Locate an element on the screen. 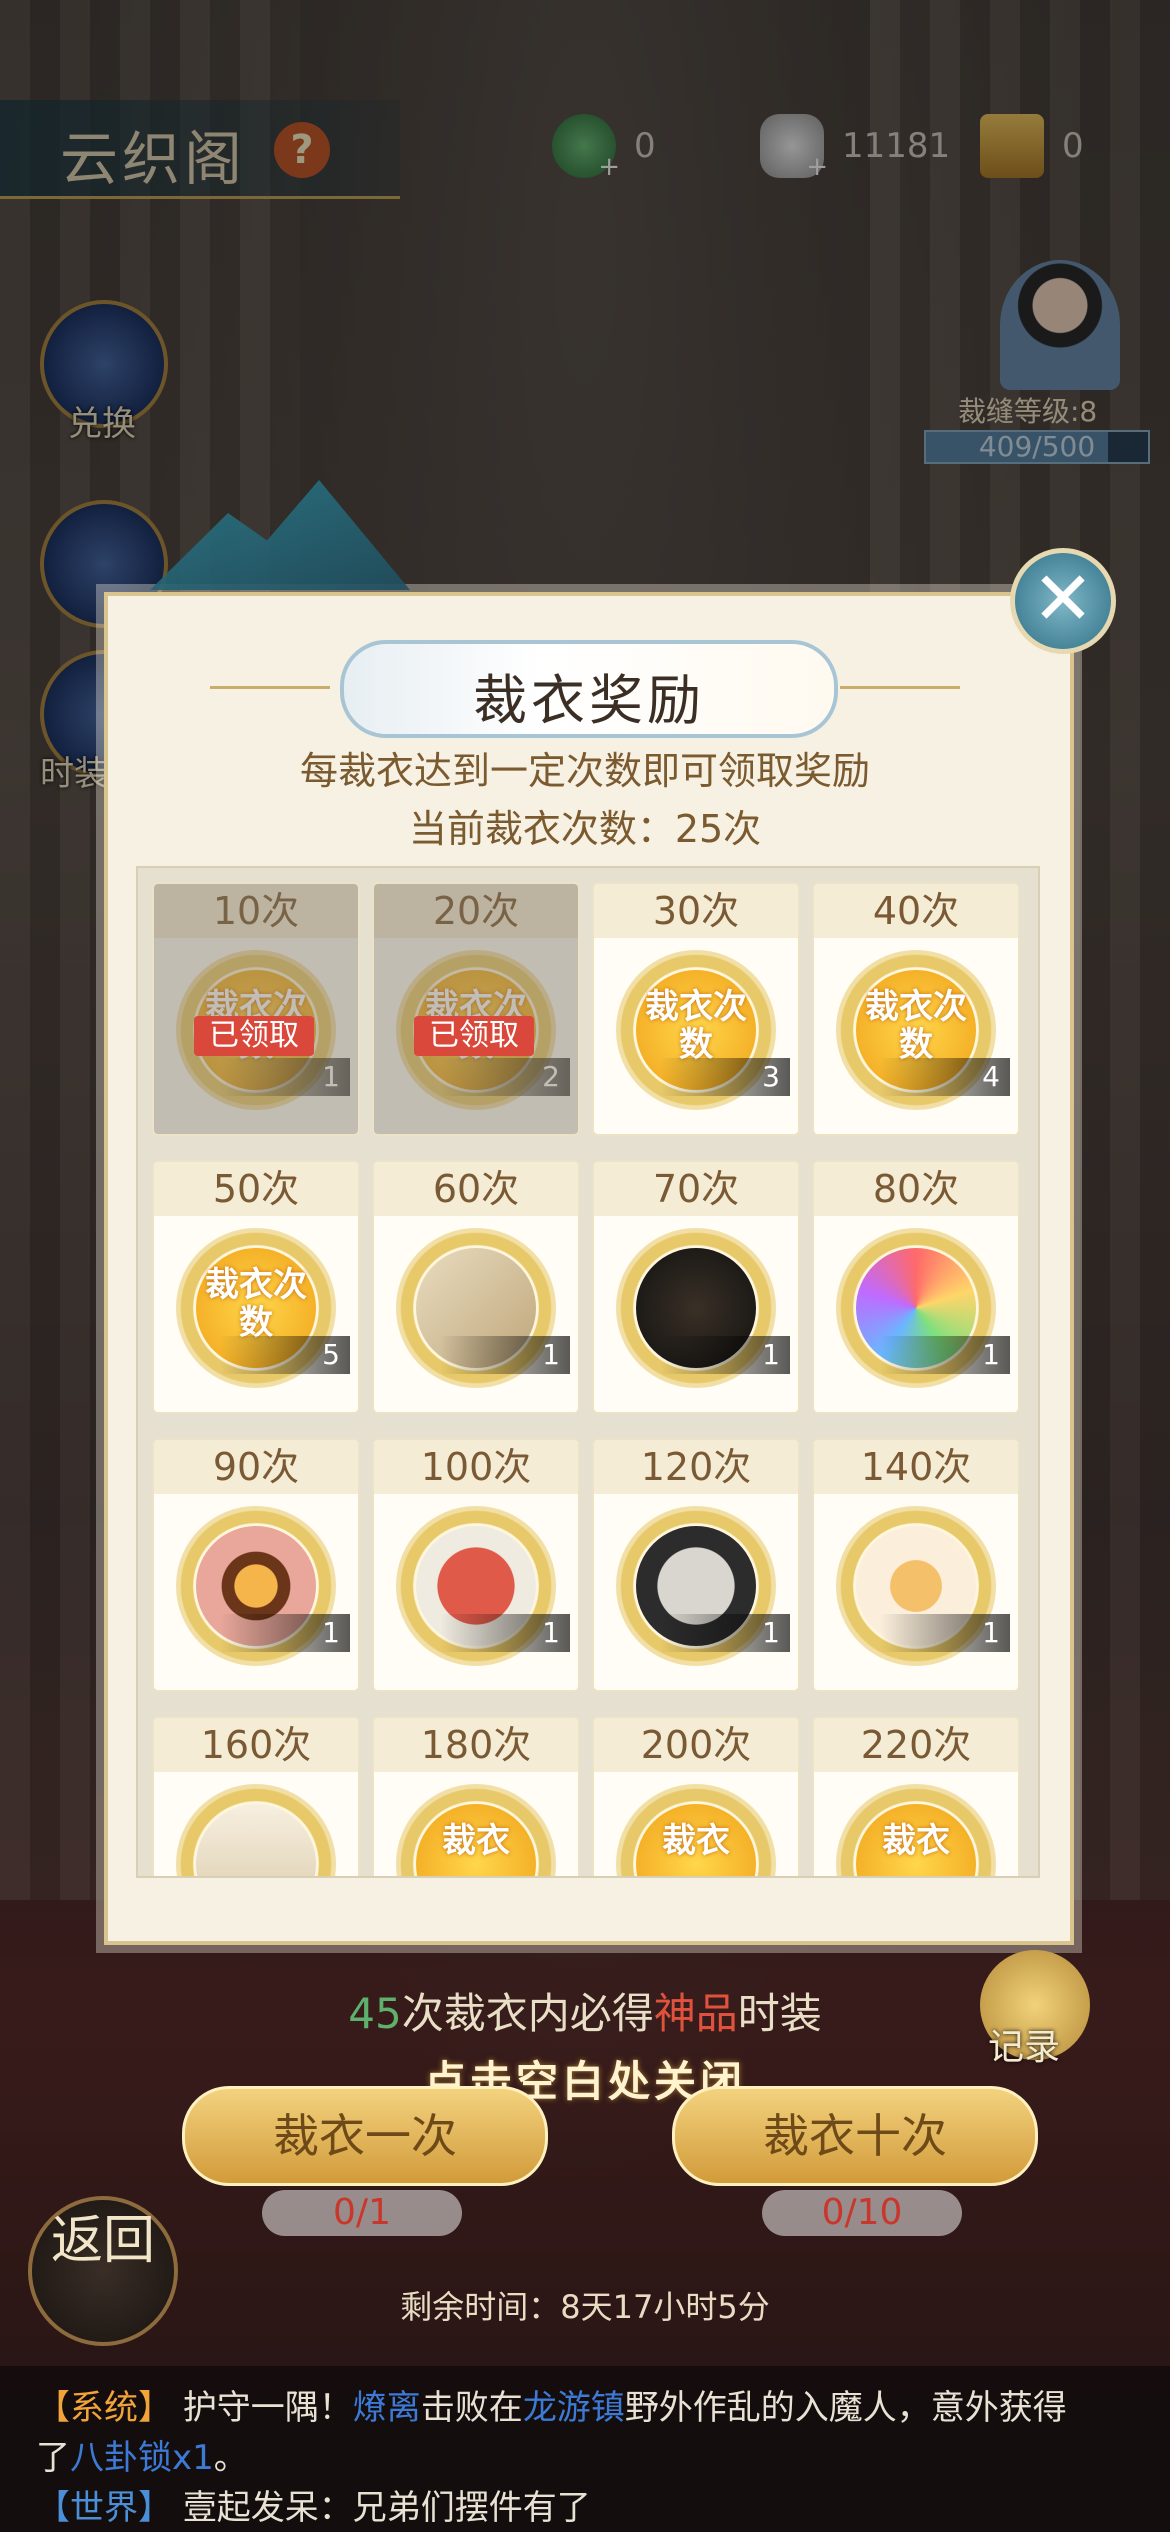  current-count-text: 当前裁衣次数：25次 is located at coordinates (585, 829).